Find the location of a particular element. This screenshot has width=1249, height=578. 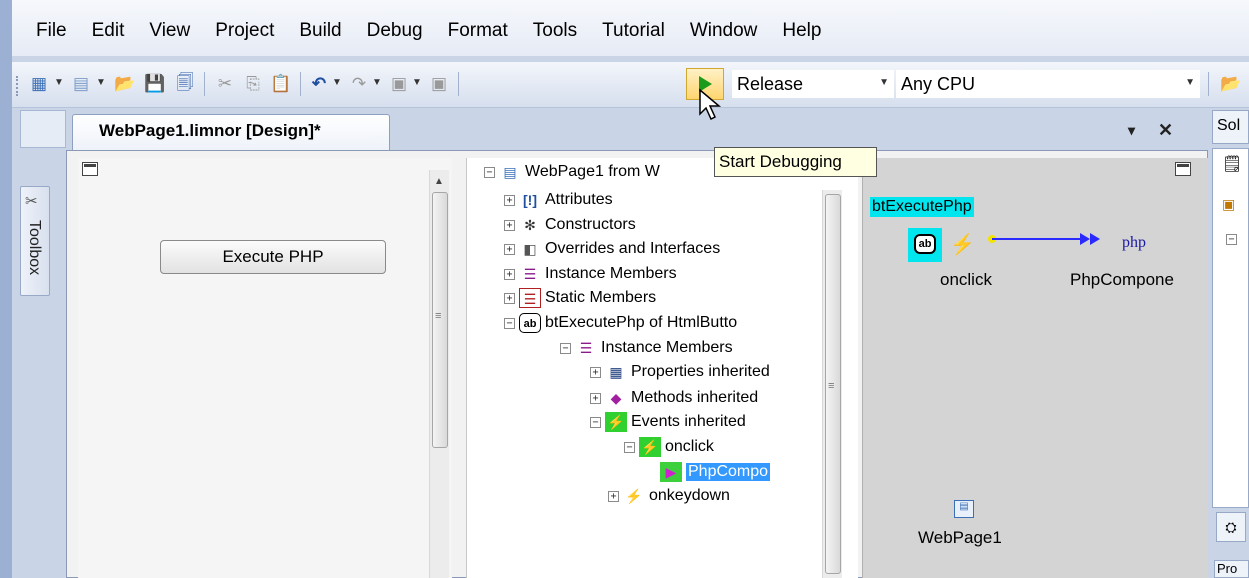

methods-icon: ◆ is located at coordinates (616, 398).